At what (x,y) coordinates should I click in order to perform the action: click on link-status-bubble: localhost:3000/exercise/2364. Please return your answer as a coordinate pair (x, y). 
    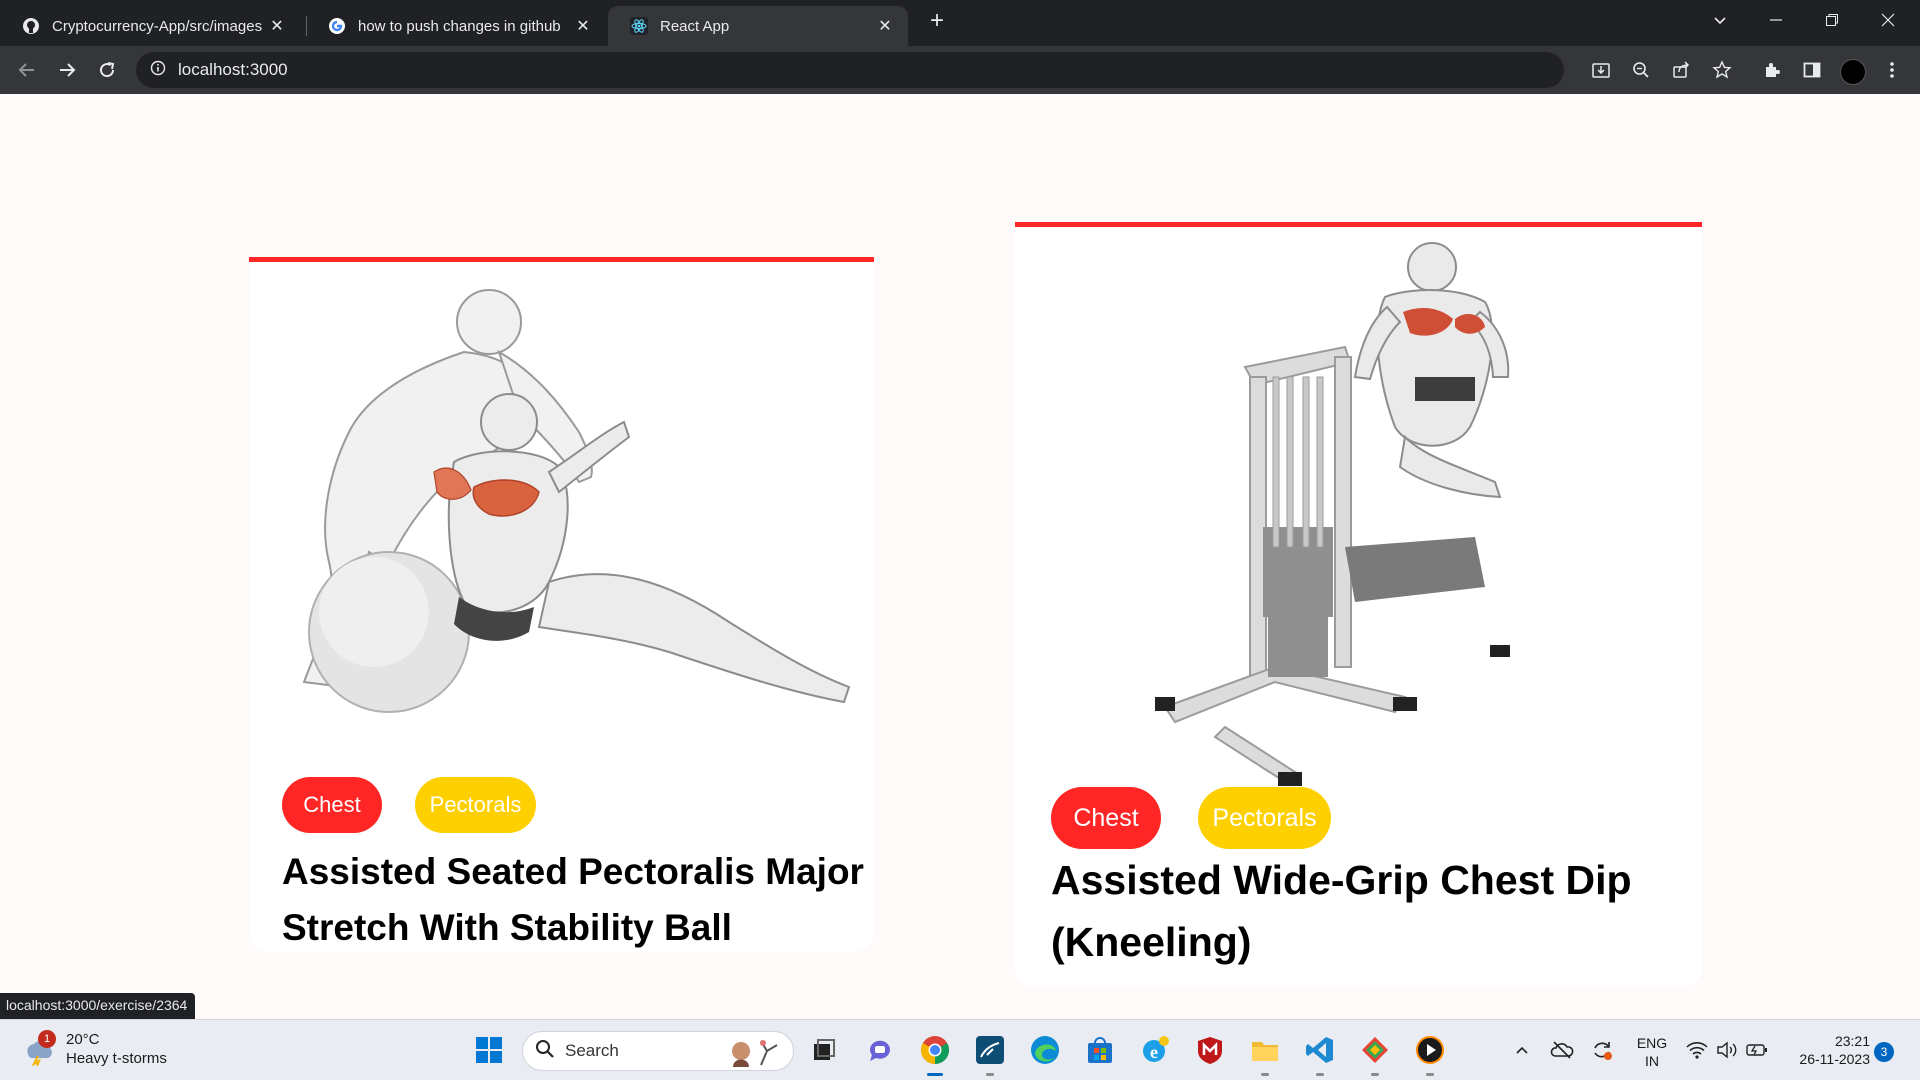
    Looking at the image, I should click on (98, 1006).